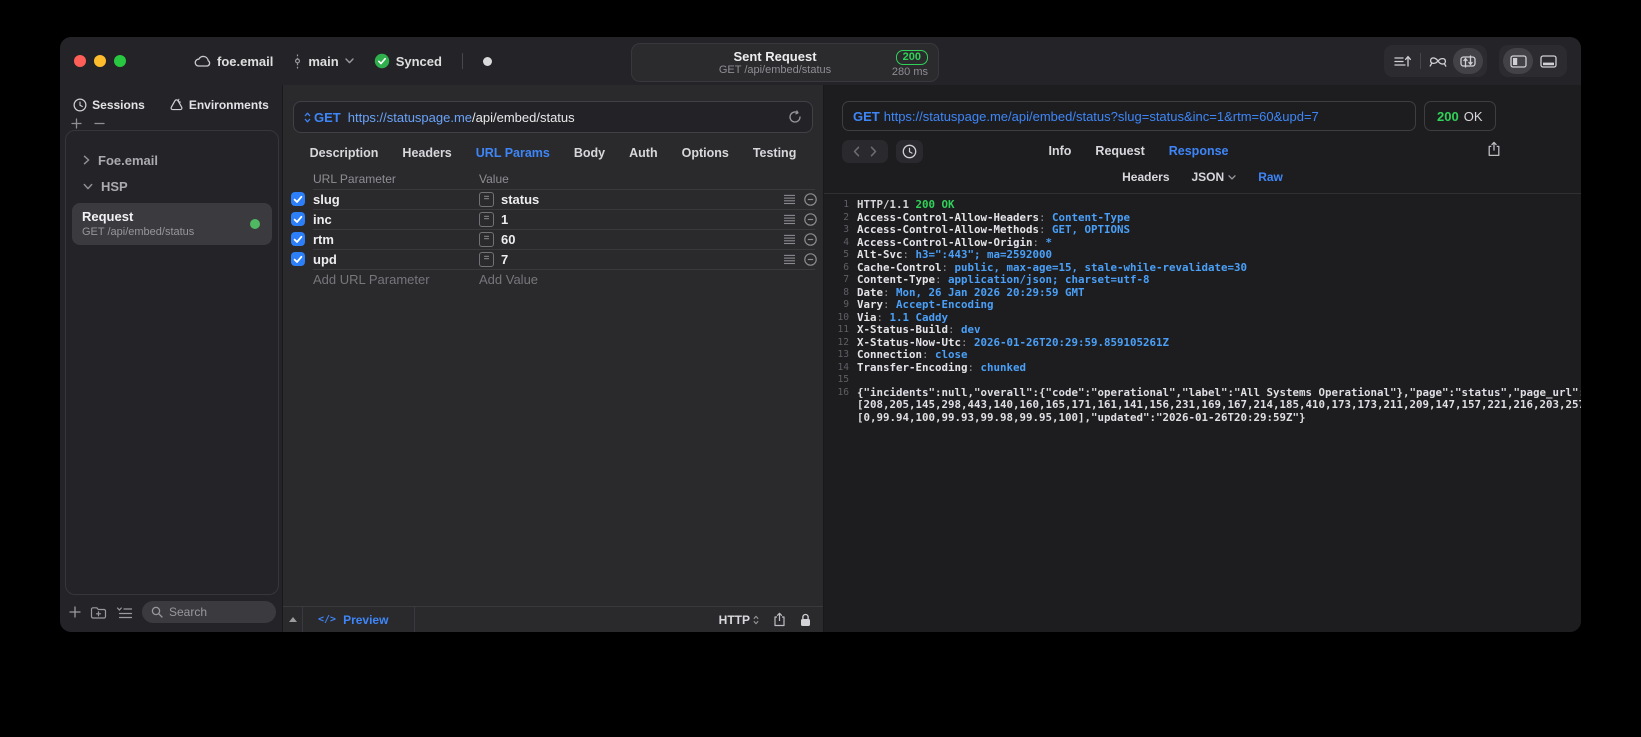 Image resolution: width=1641 pixels, height=737 pixels. I want to click on column-header-value: Value, so click(494, 179).